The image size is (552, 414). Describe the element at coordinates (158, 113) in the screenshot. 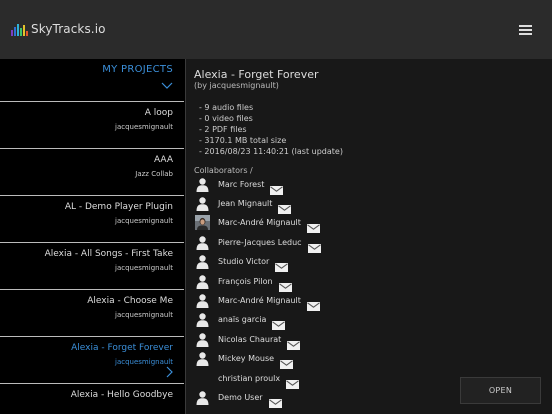

I see `project-item-title: A loop` at that location.